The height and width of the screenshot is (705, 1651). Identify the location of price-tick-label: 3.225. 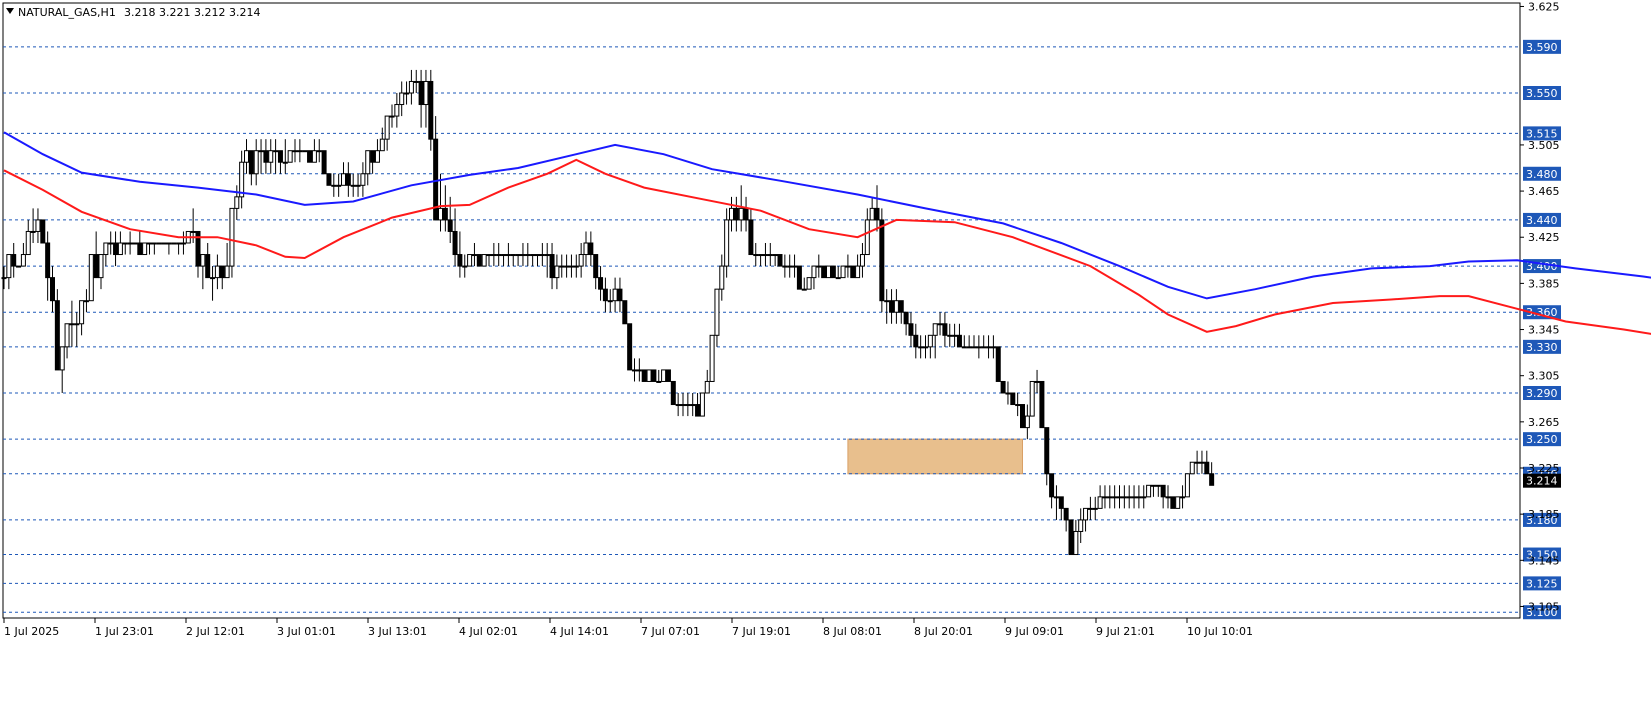
(1544, 468).